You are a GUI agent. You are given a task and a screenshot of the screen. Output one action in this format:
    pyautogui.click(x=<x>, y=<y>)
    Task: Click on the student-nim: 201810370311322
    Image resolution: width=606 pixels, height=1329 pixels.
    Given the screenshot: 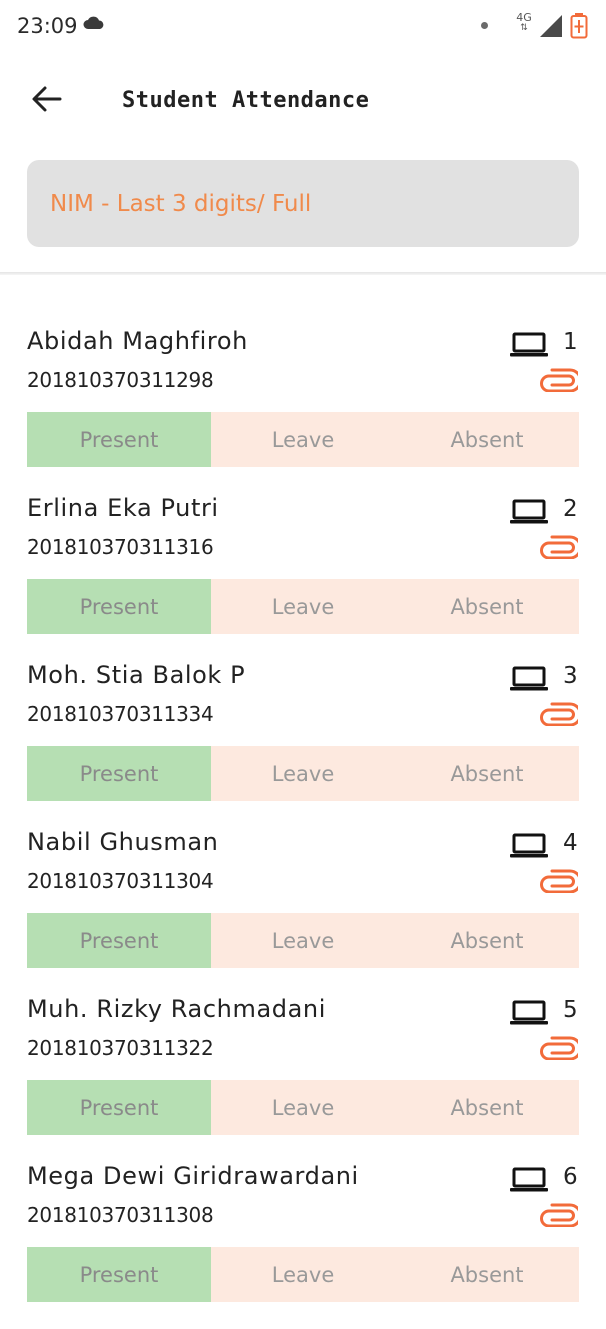 What is the action you would take?
    pyautogui.click(x=120, y=1048)
    